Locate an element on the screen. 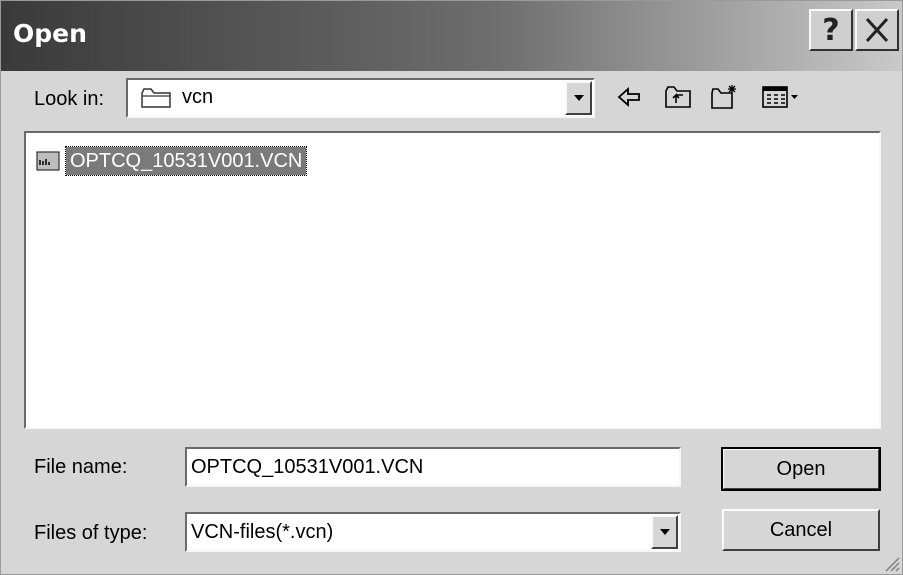 The image size is (903, 575). close-icon is located at coordinates (877, 30).